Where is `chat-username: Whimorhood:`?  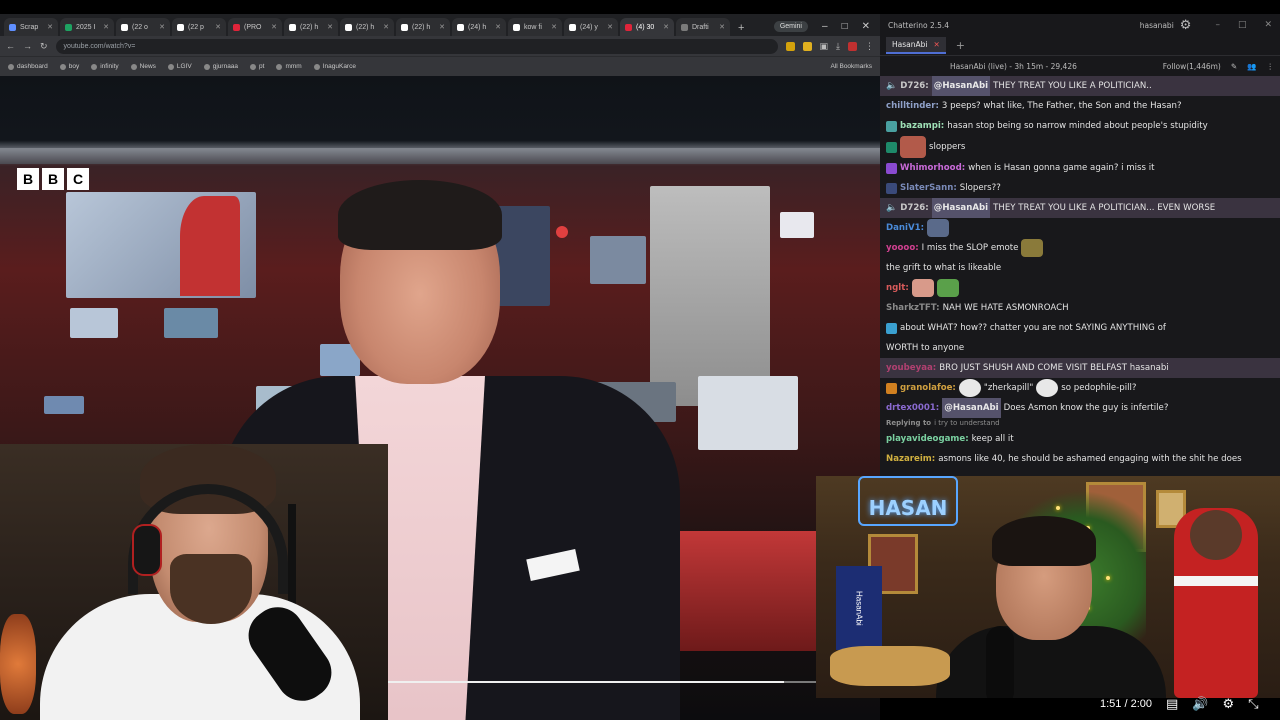 chat-username: Whimorhood: is located at coordinates (932, 168).